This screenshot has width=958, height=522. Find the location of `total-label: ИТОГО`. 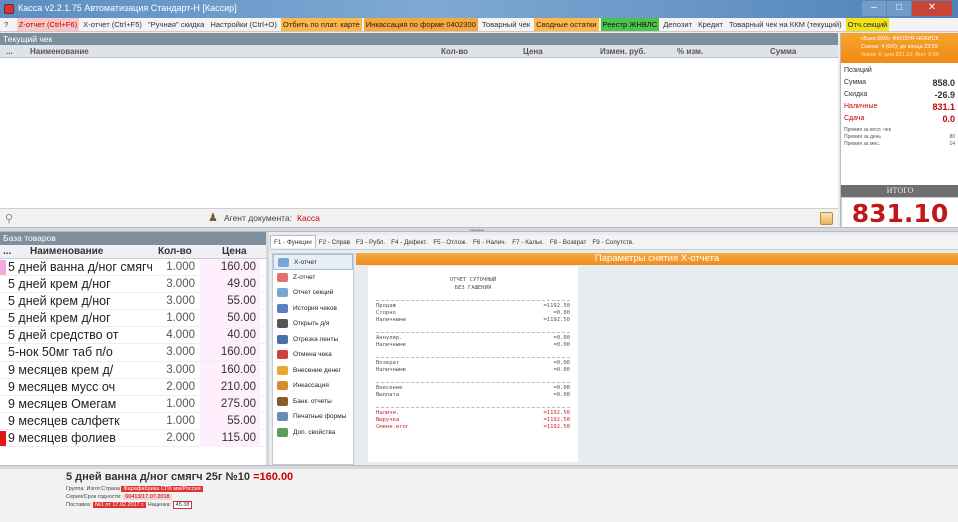

total-label: ИТОГО is located at coordinates (899, 191).